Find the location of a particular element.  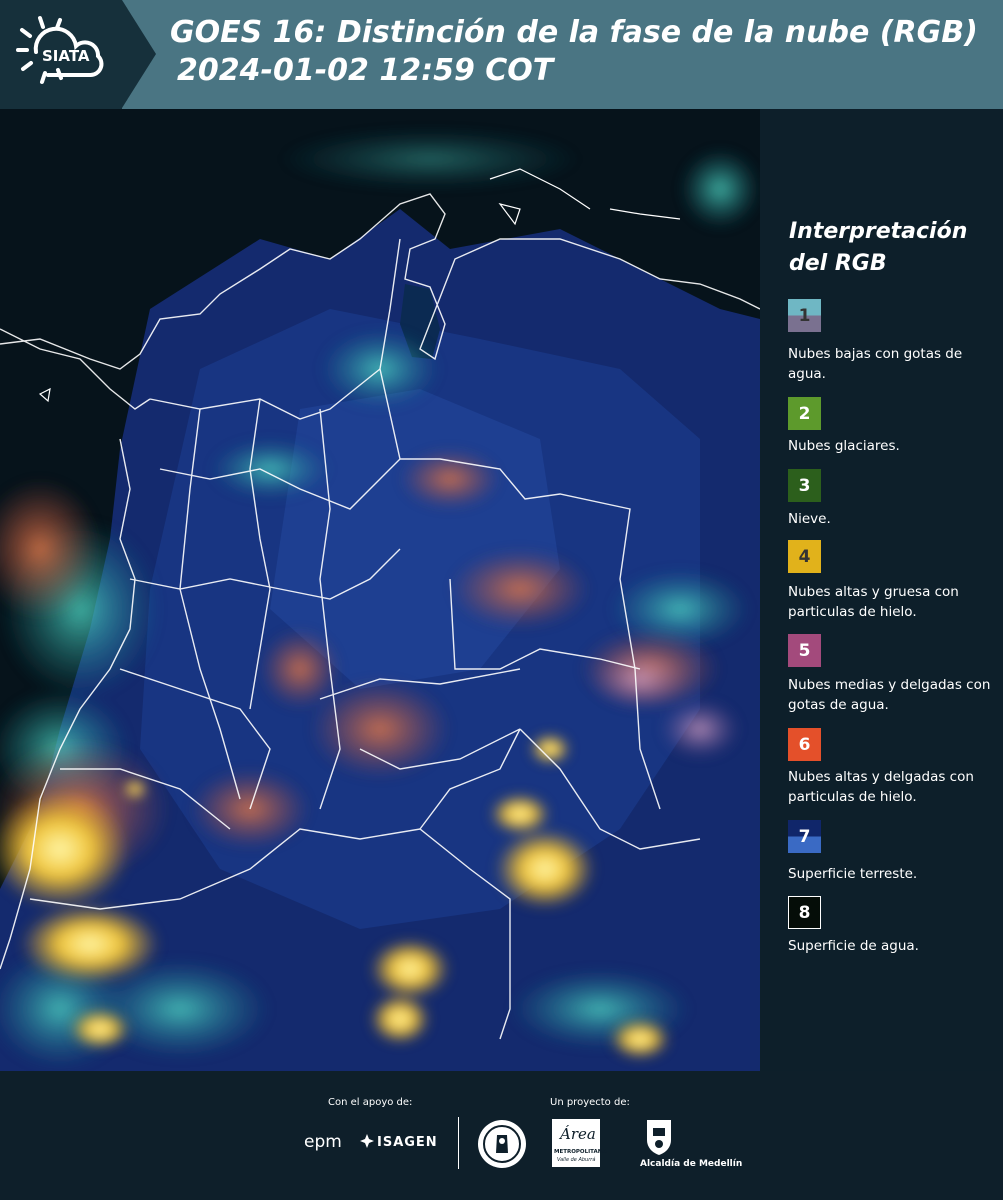

support-label: Con el apoyo de: is located at coordinates (370, 1102).